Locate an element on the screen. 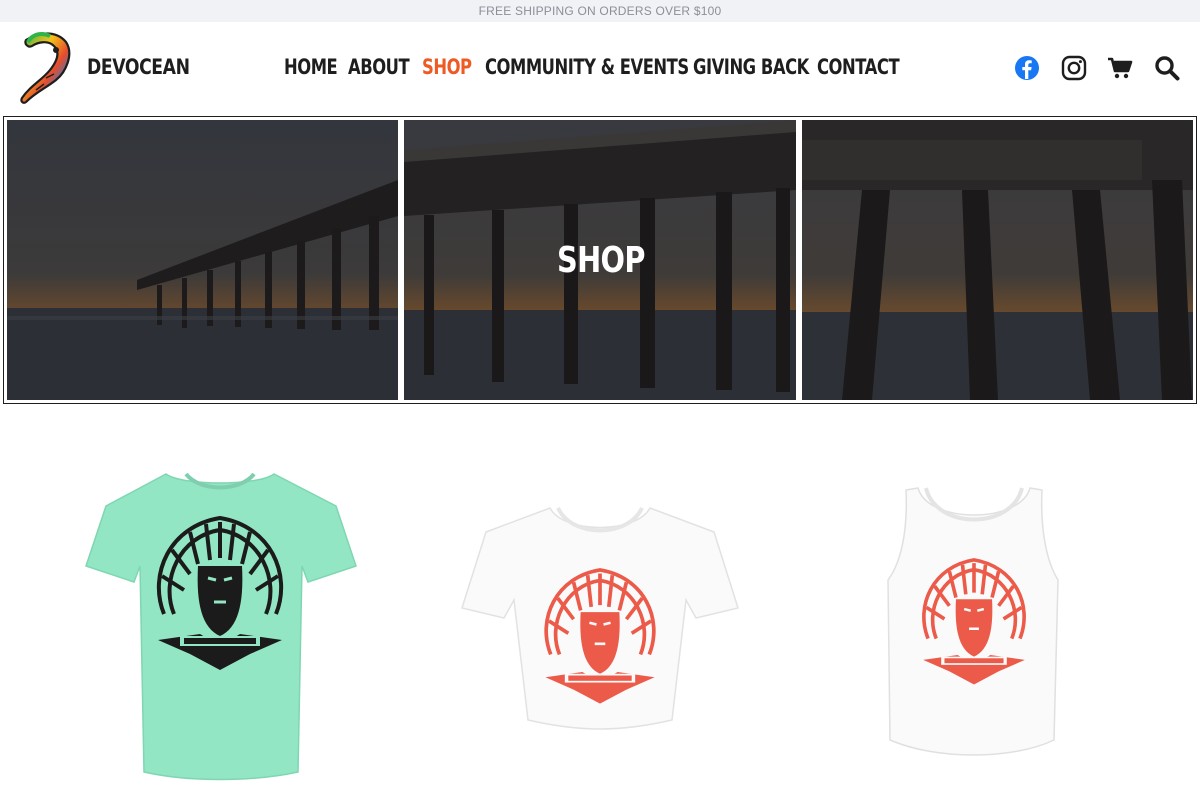 The image size is (1200, 800). hero-panel-pier-close is located at coordinates (997, 260).